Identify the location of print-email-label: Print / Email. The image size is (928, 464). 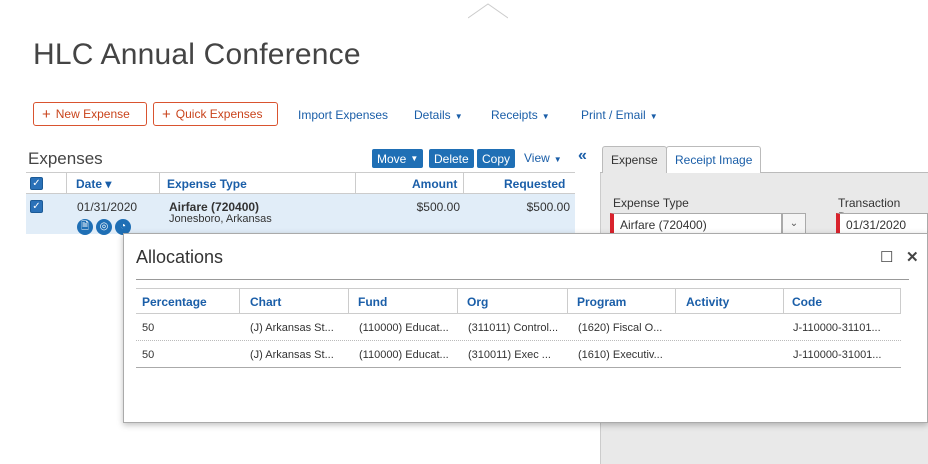
(613, 115).